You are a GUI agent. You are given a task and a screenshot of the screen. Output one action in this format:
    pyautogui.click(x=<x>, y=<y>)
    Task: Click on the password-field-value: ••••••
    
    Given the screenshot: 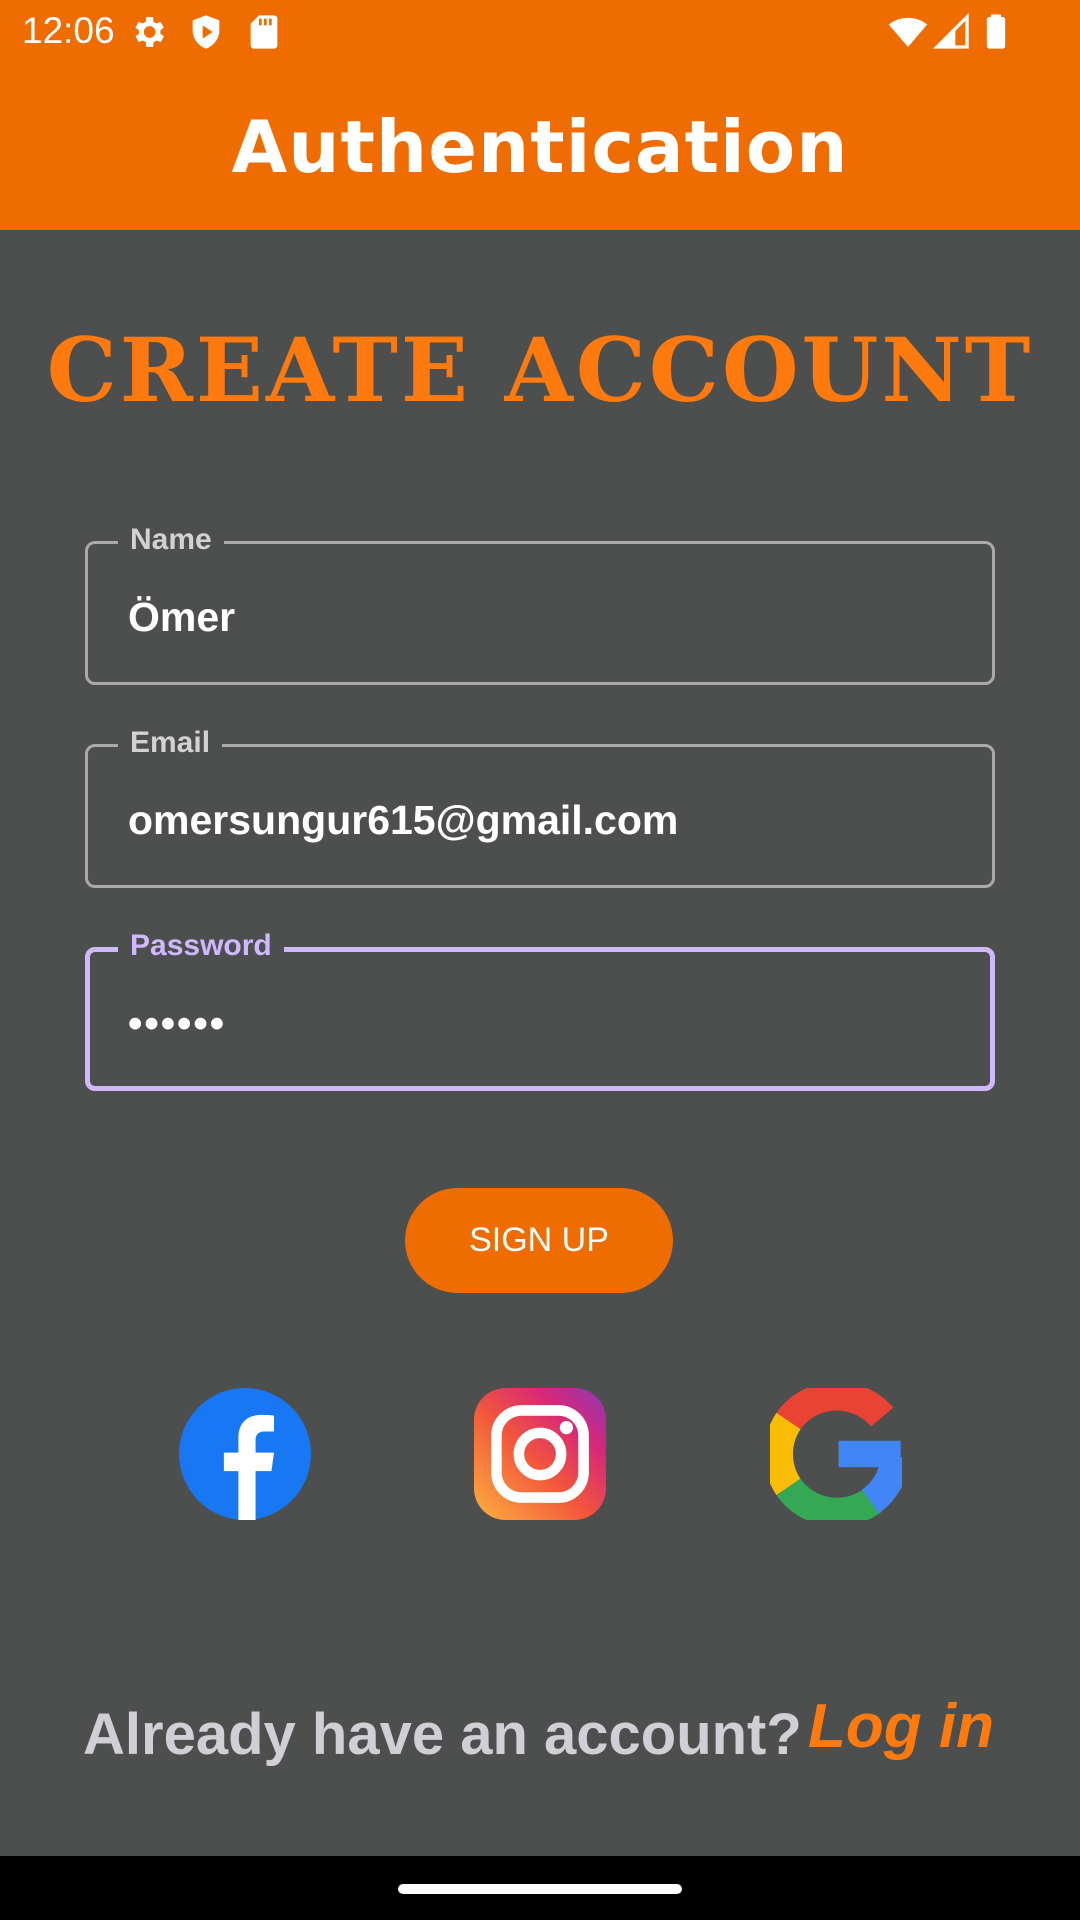 What is the action you would take?
    pyautogui.click(x=177, y=1023)
    